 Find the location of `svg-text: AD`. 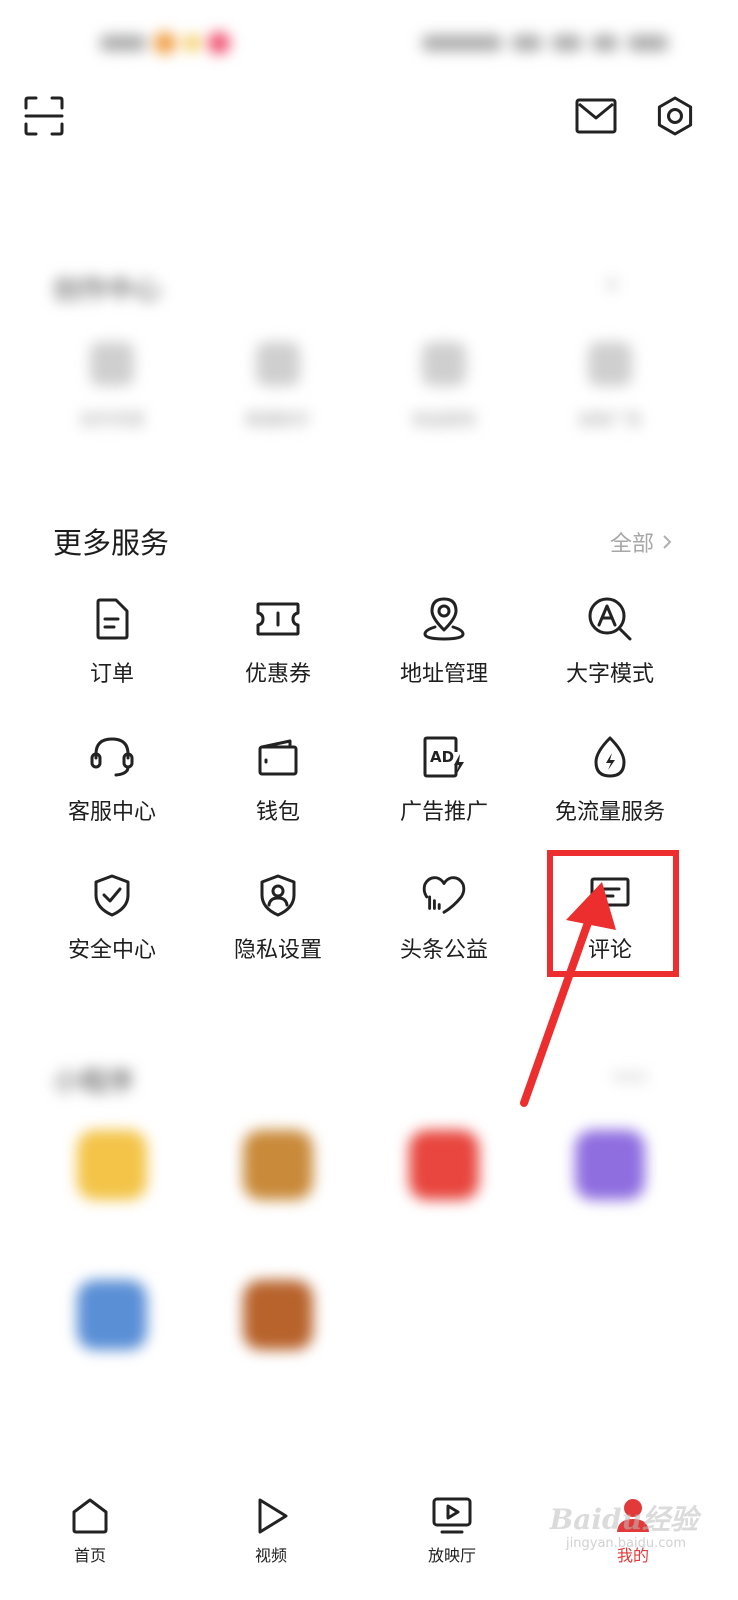

svg-text: AD is located at coordinates (442, 757).